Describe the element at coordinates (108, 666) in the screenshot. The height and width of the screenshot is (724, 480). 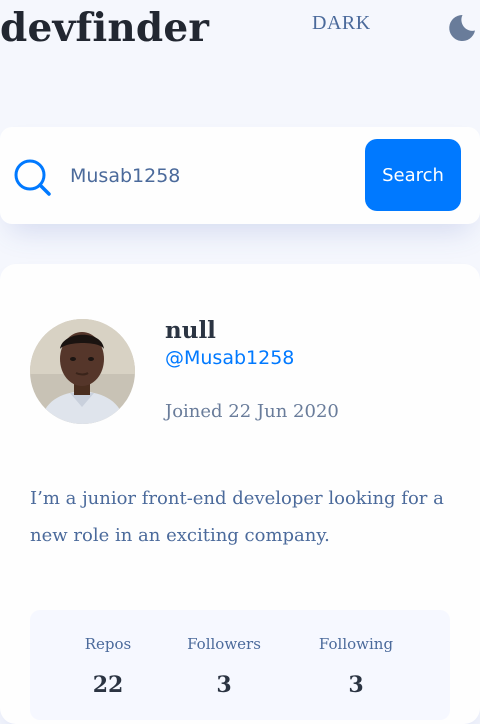
I see `stat-repos: Repos 22` at that location.